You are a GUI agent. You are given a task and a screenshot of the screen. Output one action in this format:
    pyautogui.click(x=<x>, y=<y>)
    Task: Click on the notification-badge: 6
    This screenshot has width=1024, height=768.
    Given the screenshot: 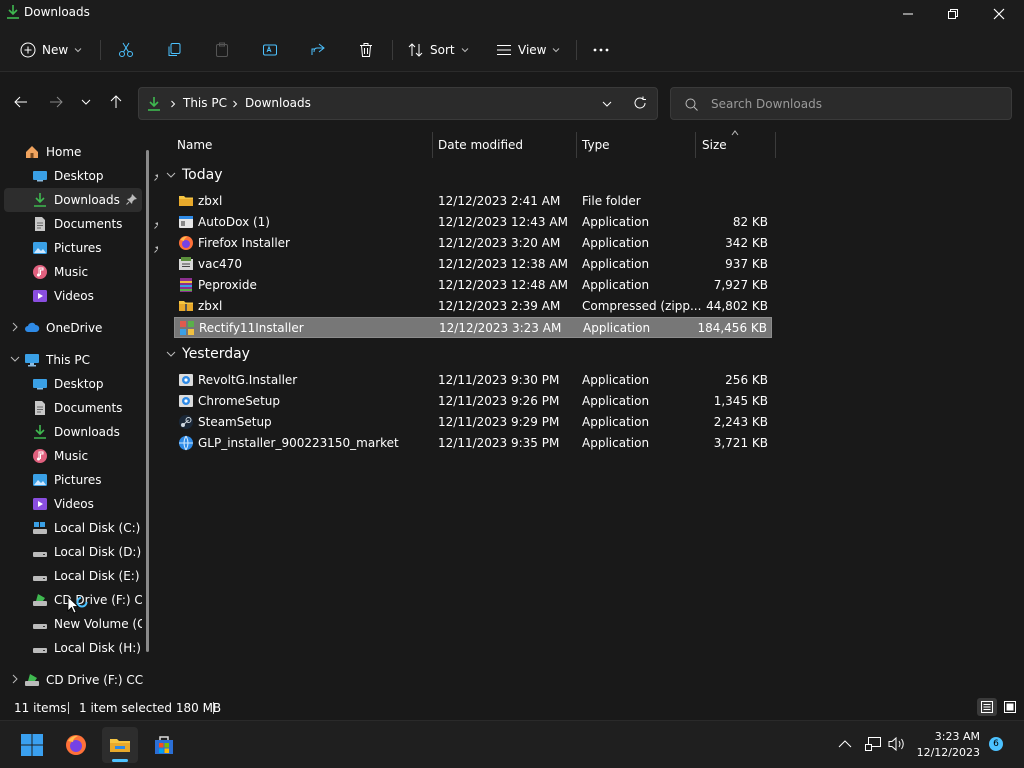 What is the action you would take?
    pyautogui.click(x=996, y=744)
    